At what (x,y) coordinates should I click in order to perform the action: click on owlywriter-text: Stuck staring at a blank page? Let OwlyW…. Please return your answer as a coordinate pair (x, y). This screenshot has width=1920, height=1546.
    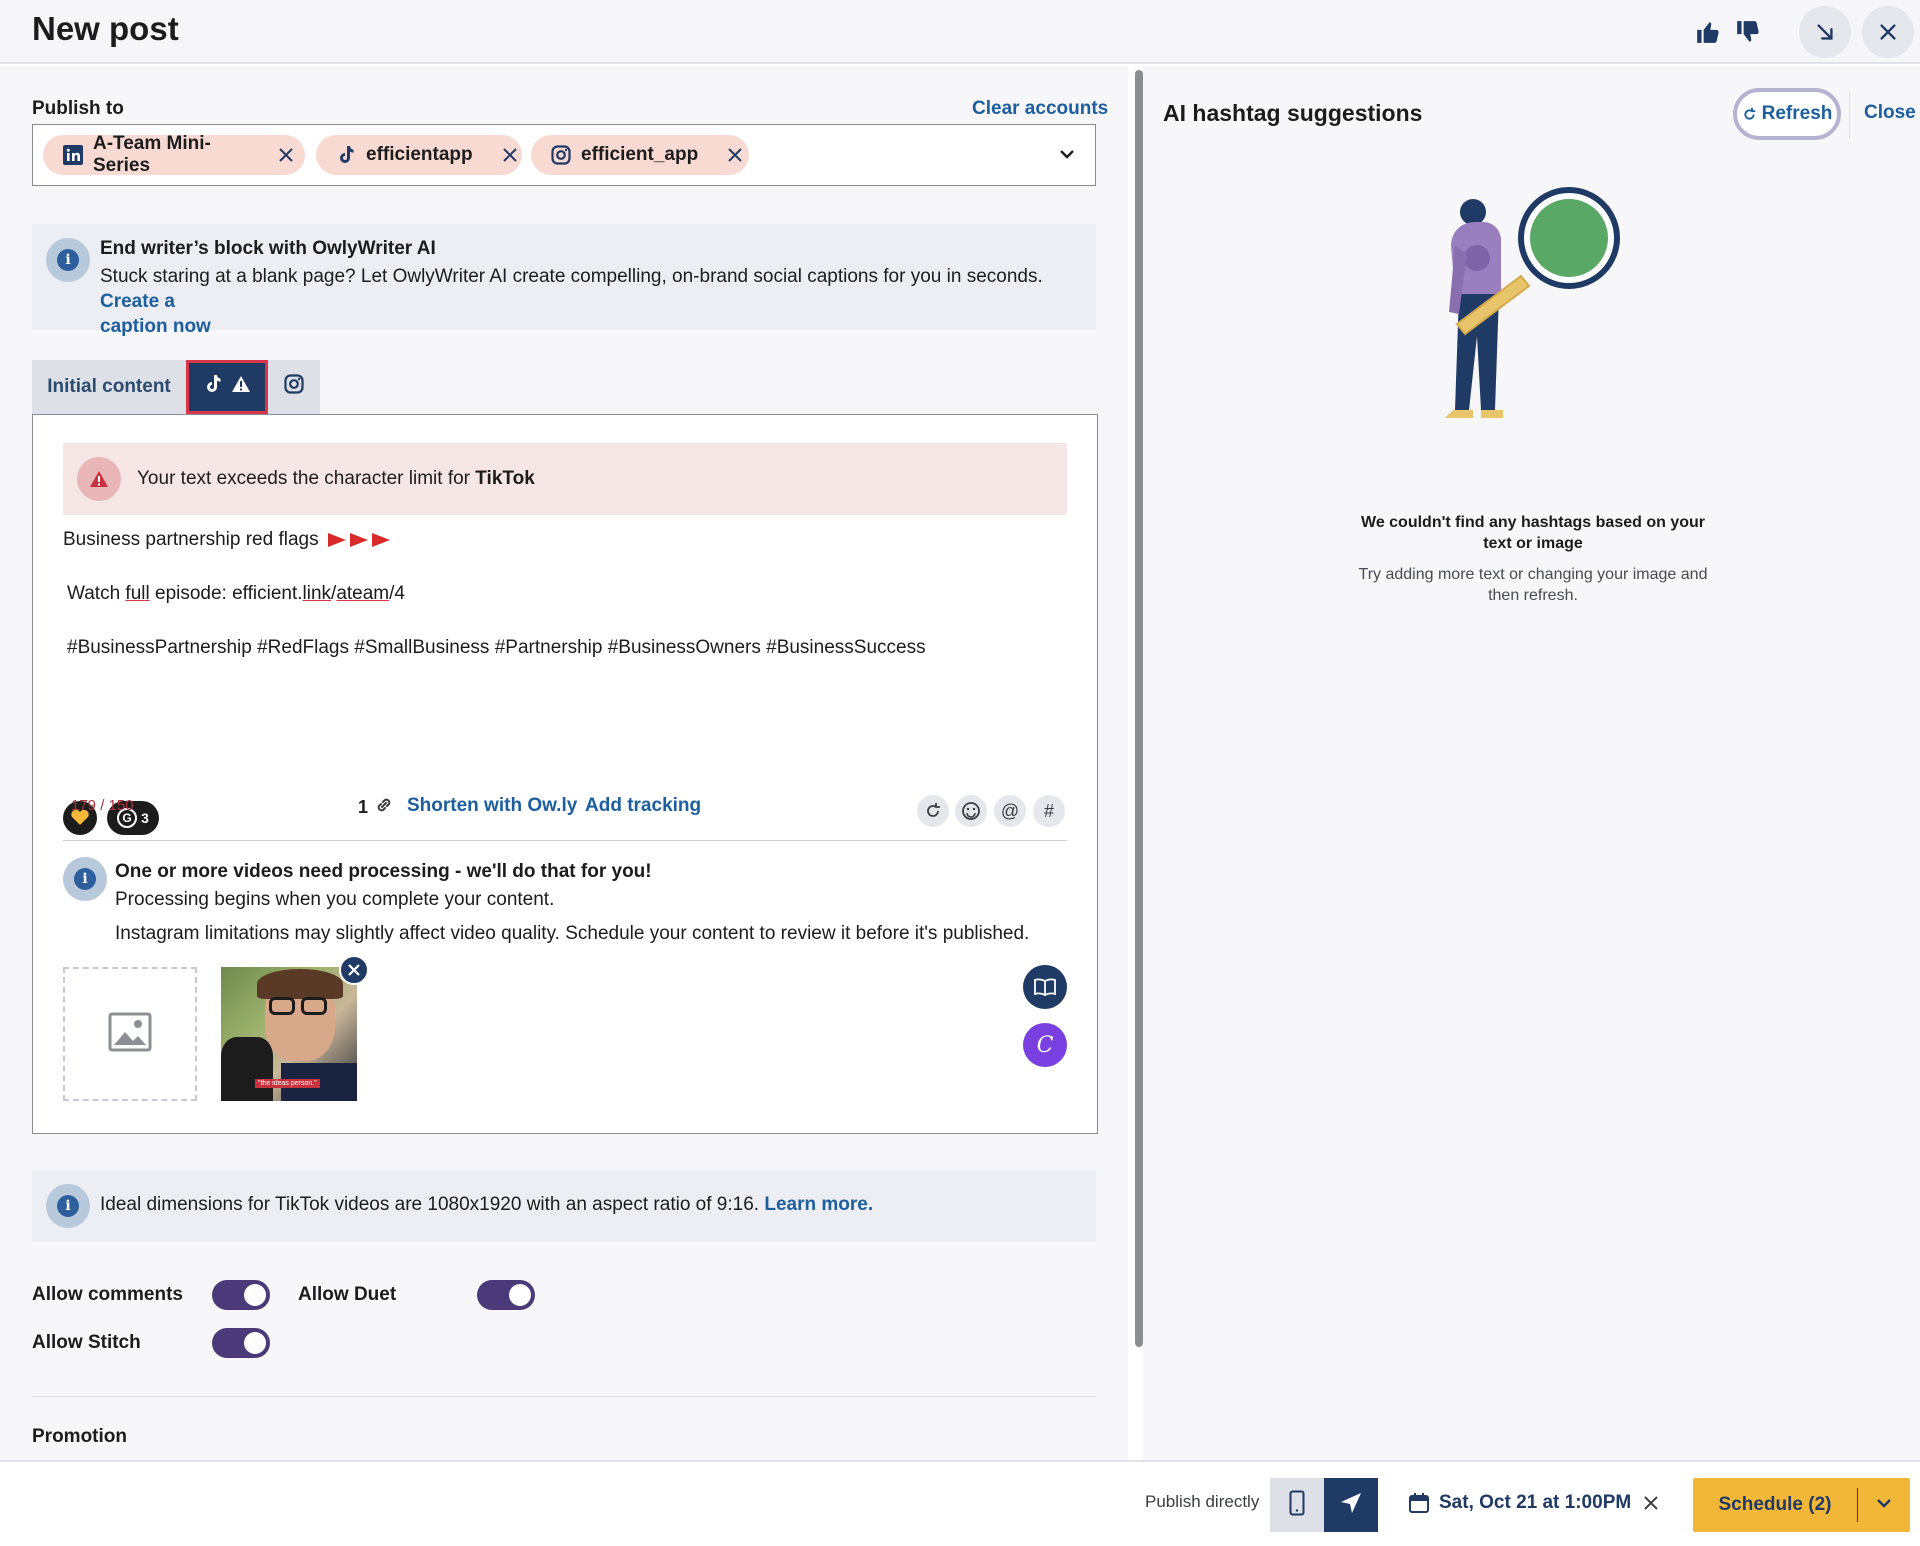
    Looking at the image, I should click on (590, 301).